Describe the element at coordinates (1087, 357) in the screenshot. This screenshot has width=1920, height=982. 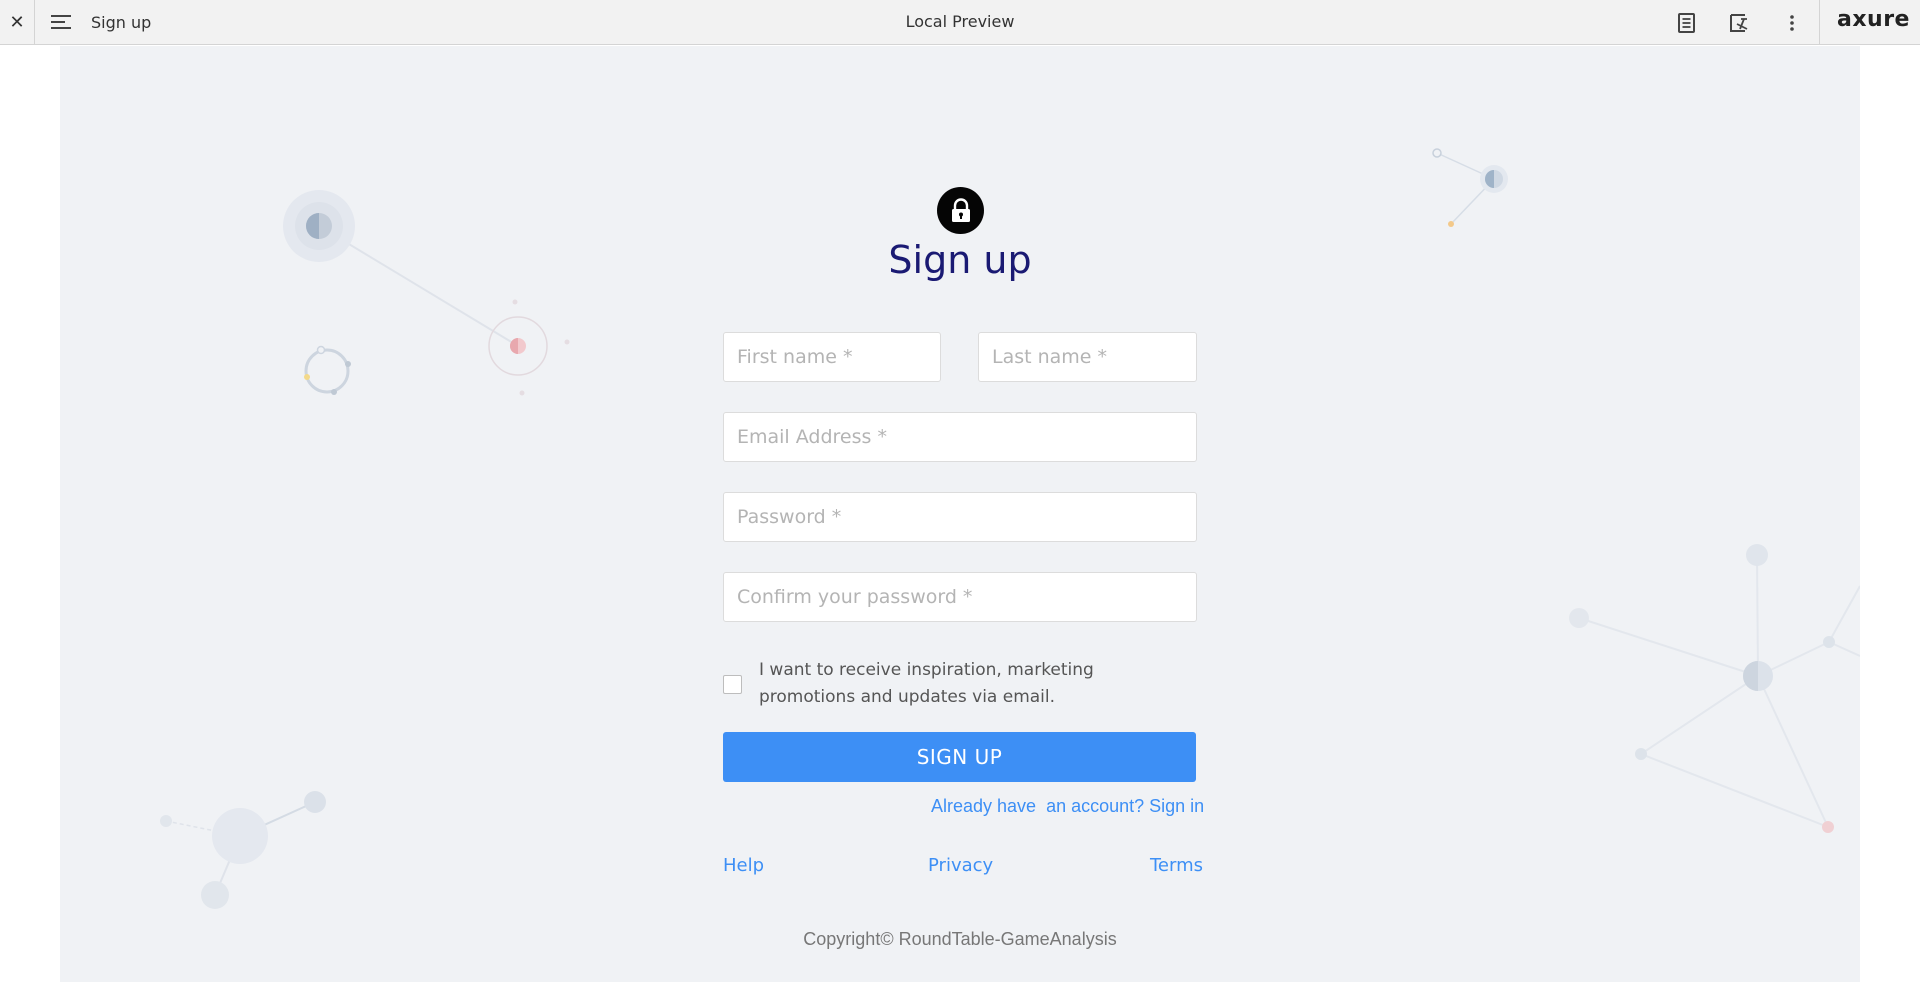
I see `last-name-input` at that location.